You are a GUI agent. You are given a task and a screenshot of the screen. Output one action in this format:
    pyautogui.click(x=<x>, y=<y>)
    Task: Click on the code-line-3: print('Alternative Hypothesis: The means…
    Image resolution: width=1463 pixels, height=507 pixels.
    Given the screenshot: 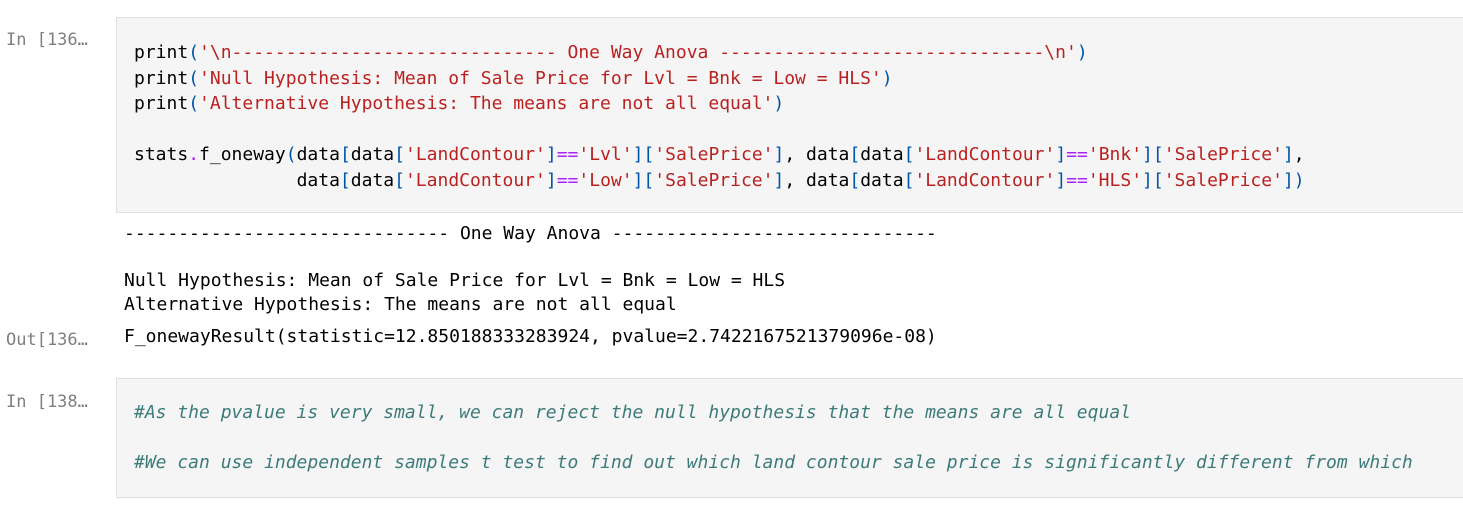 What is the action you would take?
    pyautogui.click(x=459, y=103)
    